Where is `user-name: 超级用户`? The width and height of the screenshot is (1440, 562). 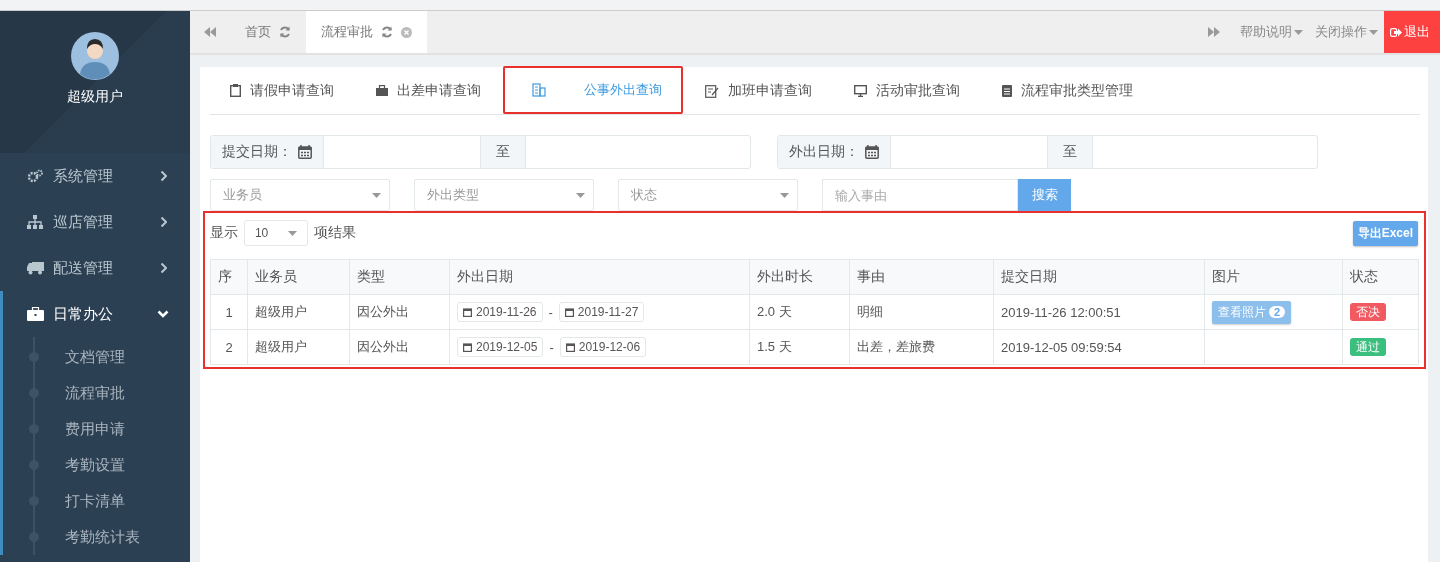
user-name: 超级用户 is located at coordinates (95, 97).